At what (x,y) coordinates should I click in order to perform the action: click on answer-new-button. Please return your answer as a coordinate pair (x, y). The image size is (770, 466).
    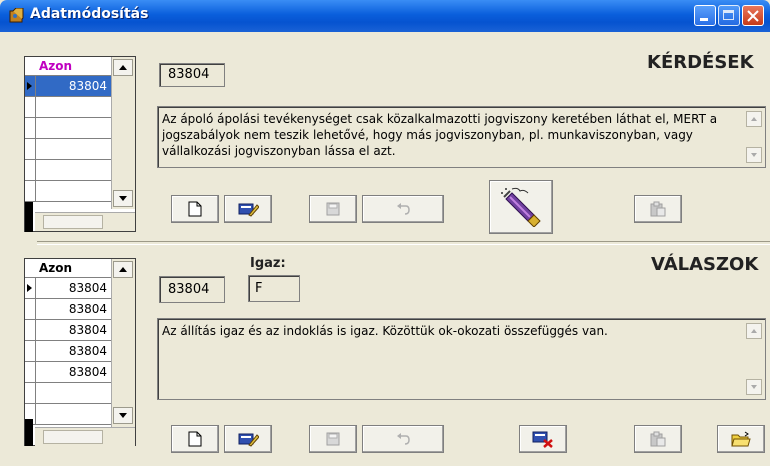
    Looking at the image, I should click on (195, 439).